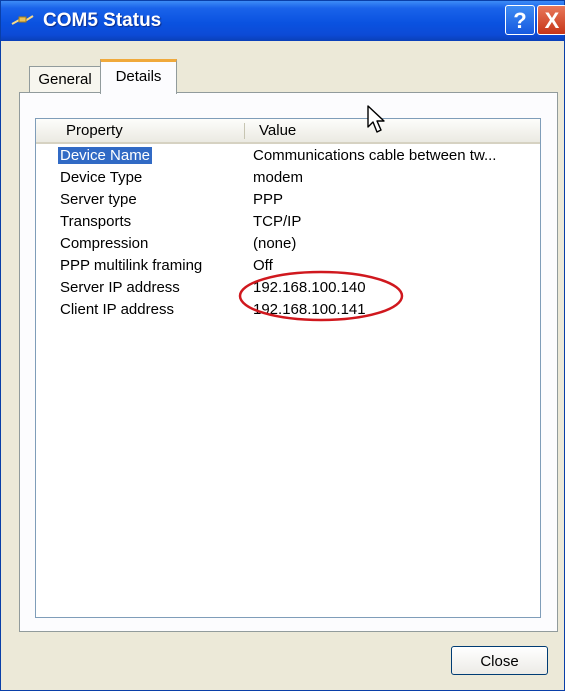  I want to click on window-title: COM5 Status, so click(102, 20).